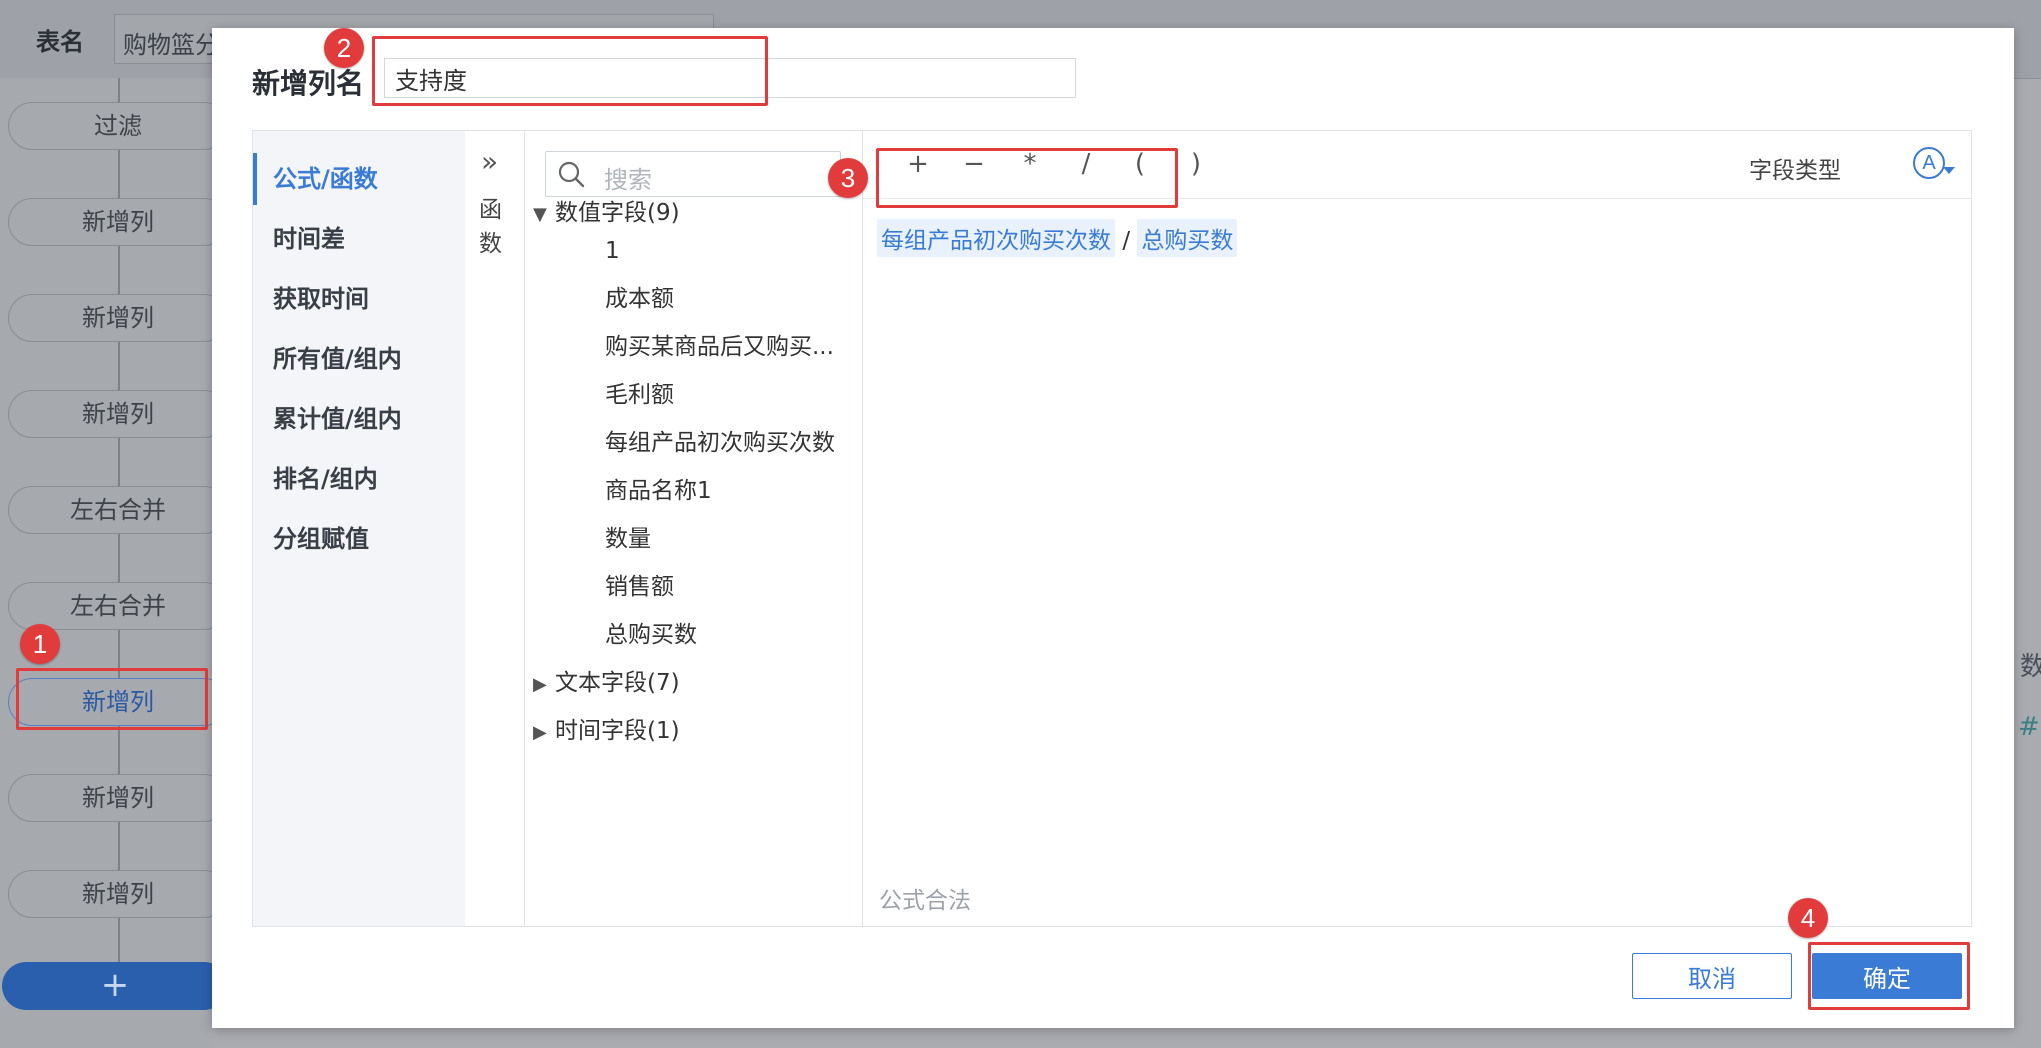 This screenshot has height=1048, width=2041. What do you see at coordinates (730, 251) in the screenshot?
I see `field-item: 1` at bounding box center [730, 251].